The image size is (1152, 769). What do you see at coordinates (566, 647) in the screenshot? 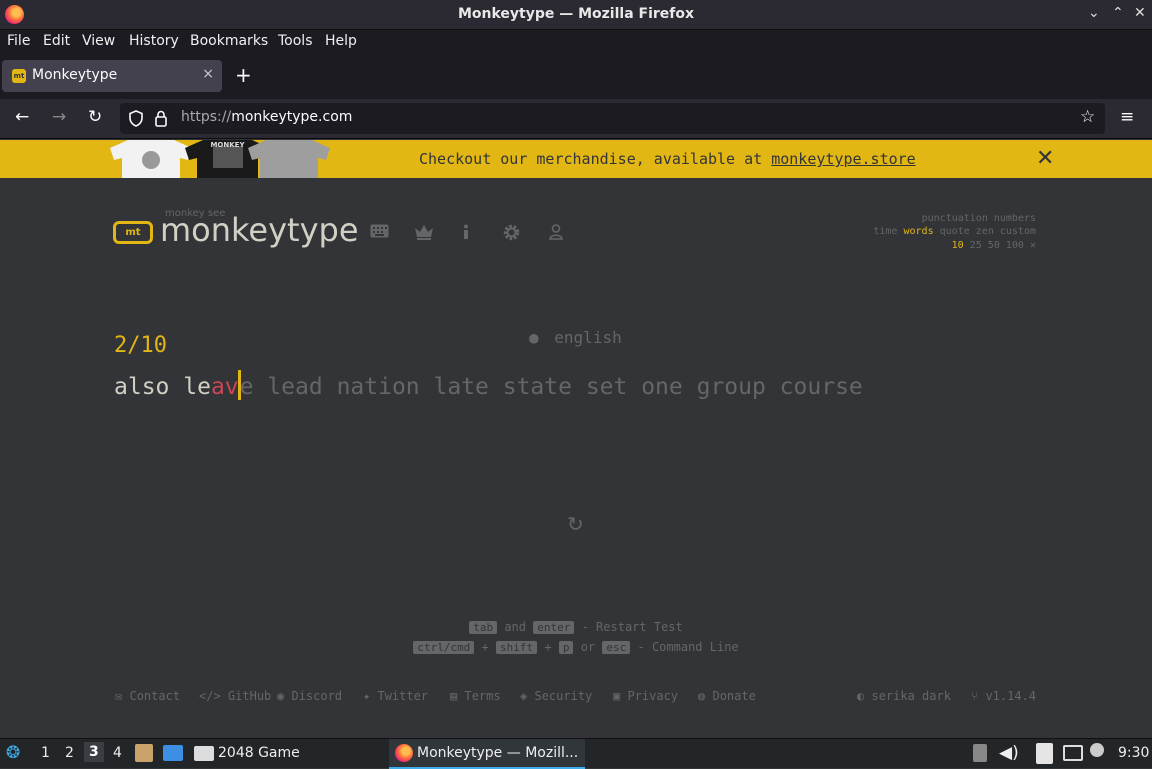
I see `key-p: p` at bounding box center [566, 647].